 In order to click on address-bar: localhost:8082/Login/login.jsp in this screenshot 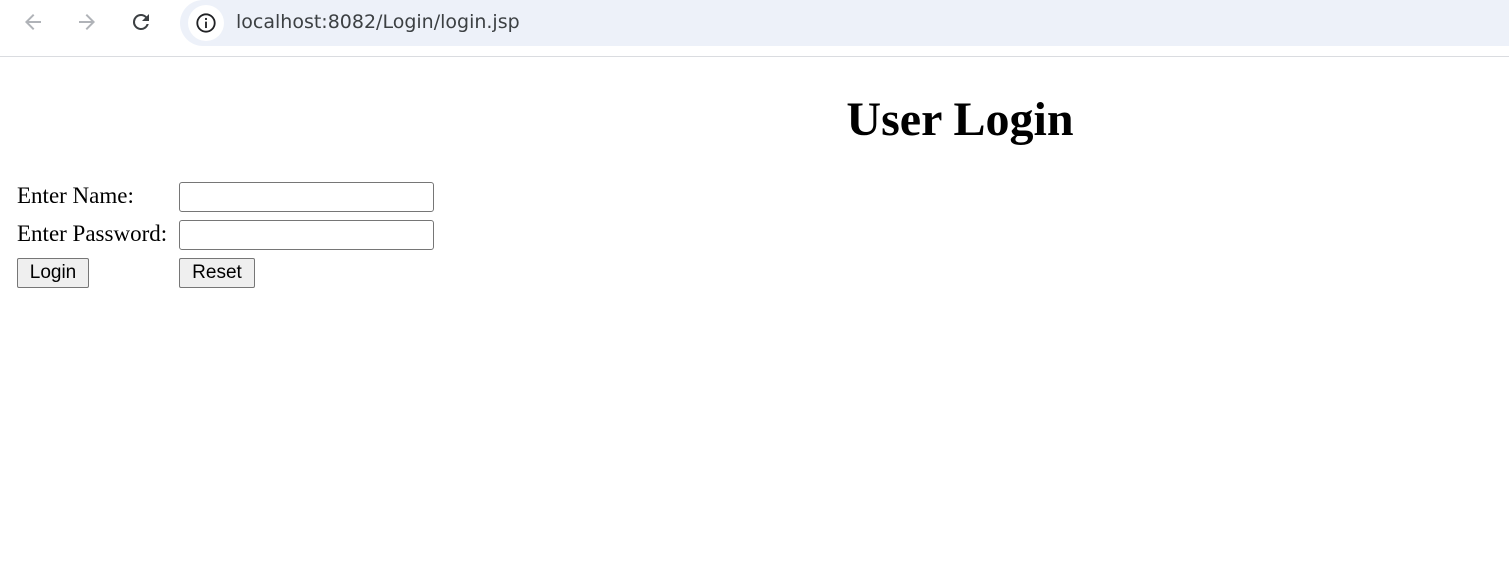, I will do `click(844, 23)`.